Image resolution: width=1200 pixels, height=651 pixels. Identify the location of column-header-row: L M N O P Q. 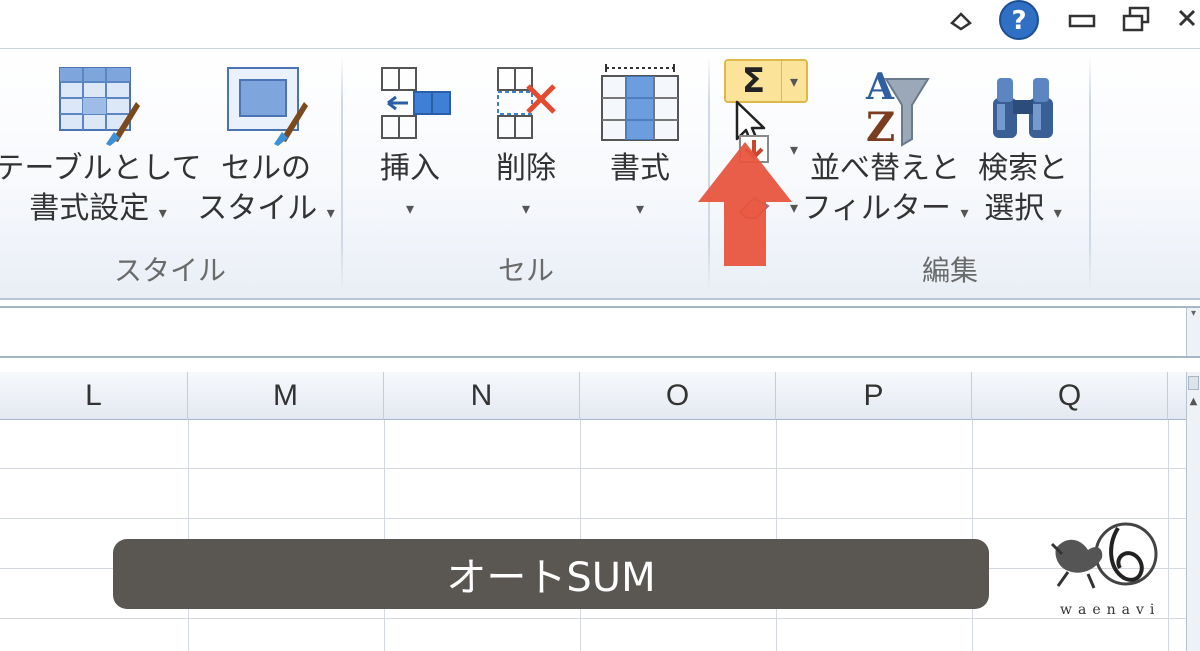
(593, 396).